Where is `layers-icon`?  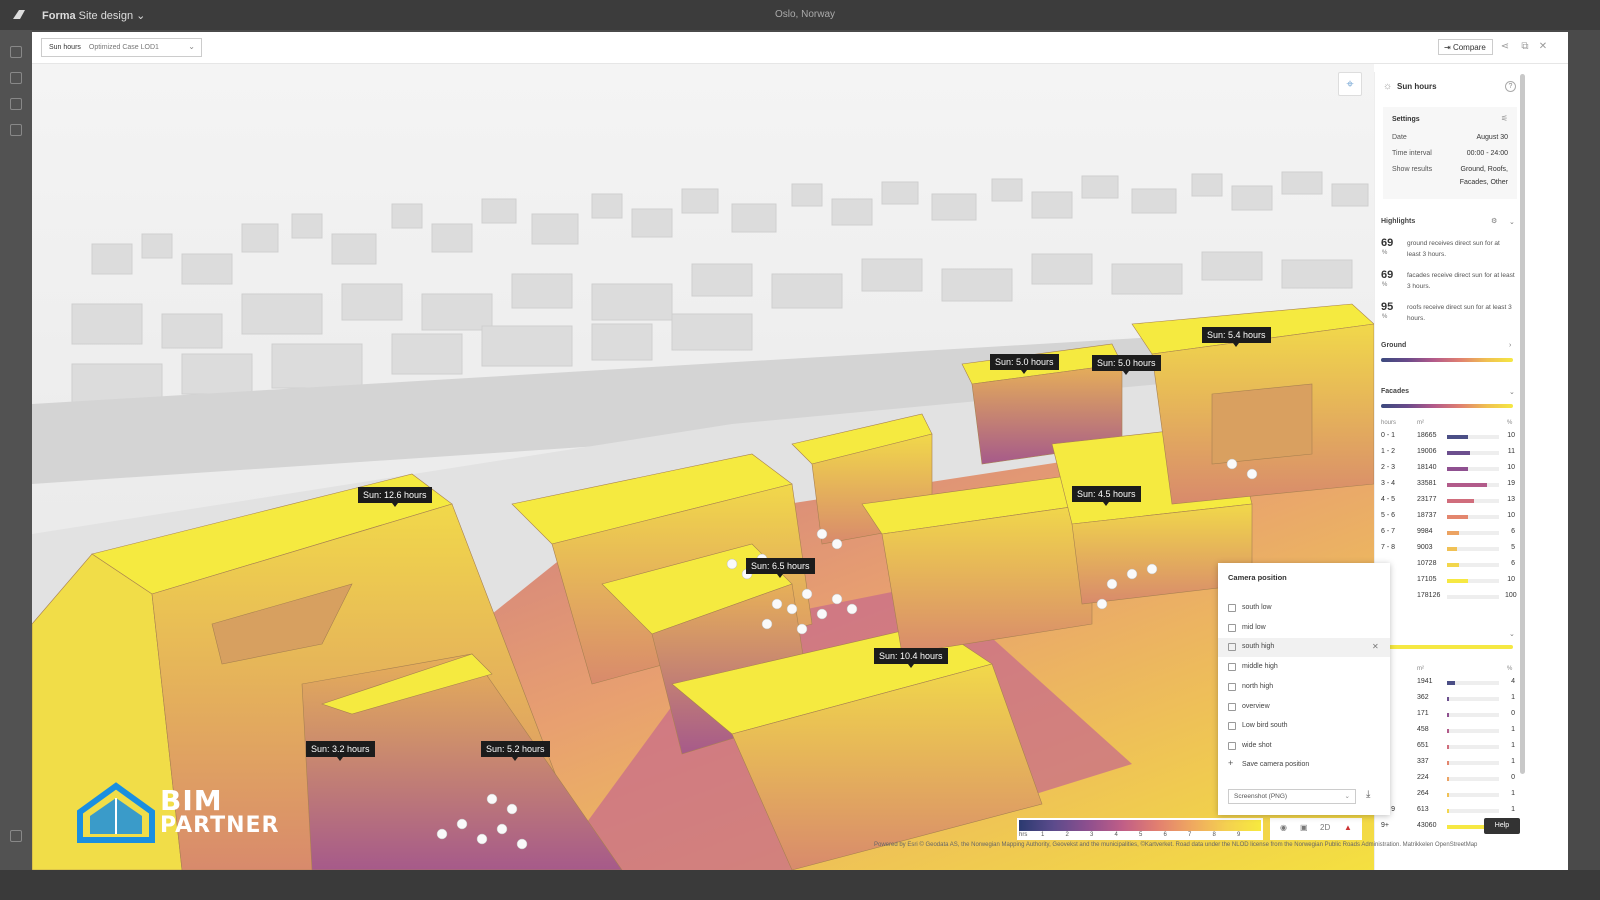
layers-icon is located at coordinates (16, 78).